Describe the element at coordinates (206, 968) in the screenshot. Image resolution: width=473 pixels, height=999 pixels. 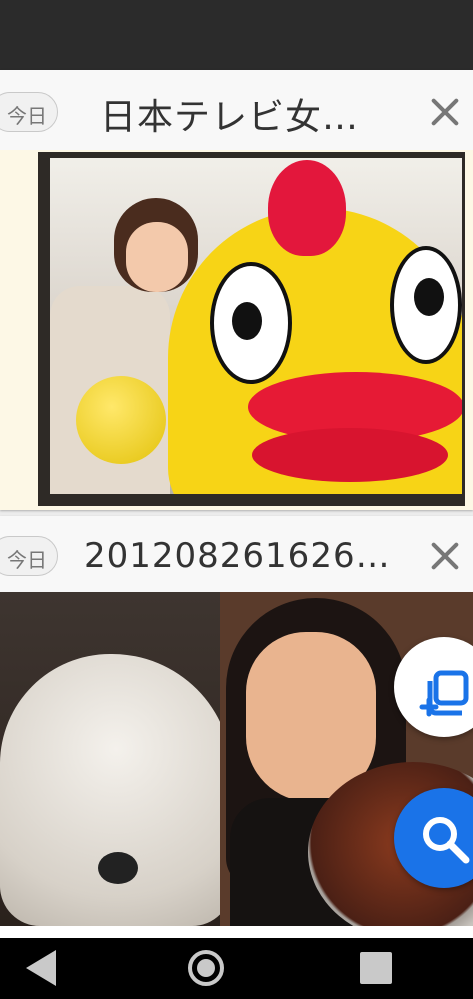
I see `home-icon` at that location.